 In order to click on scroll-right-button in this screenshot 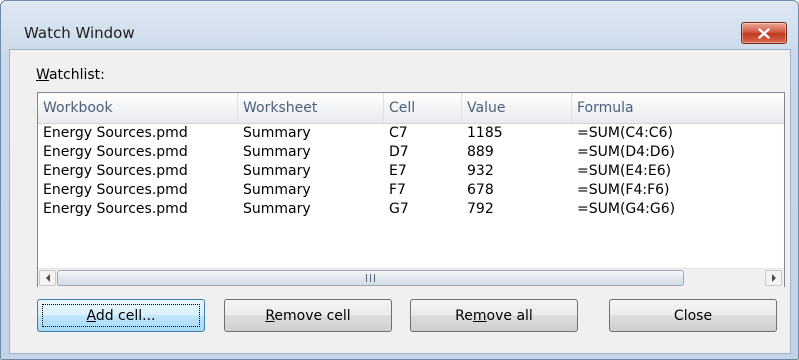, I will do `click(773, 278)`.